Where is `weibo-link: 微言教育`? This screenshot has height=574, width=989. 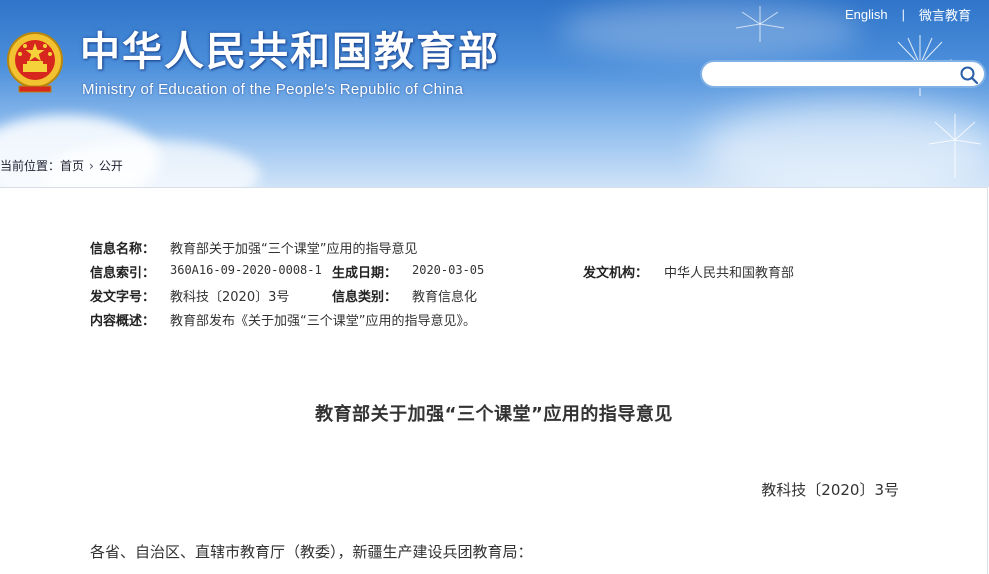
weibo-link: 微言教育 is located at coordinates (945, 14).